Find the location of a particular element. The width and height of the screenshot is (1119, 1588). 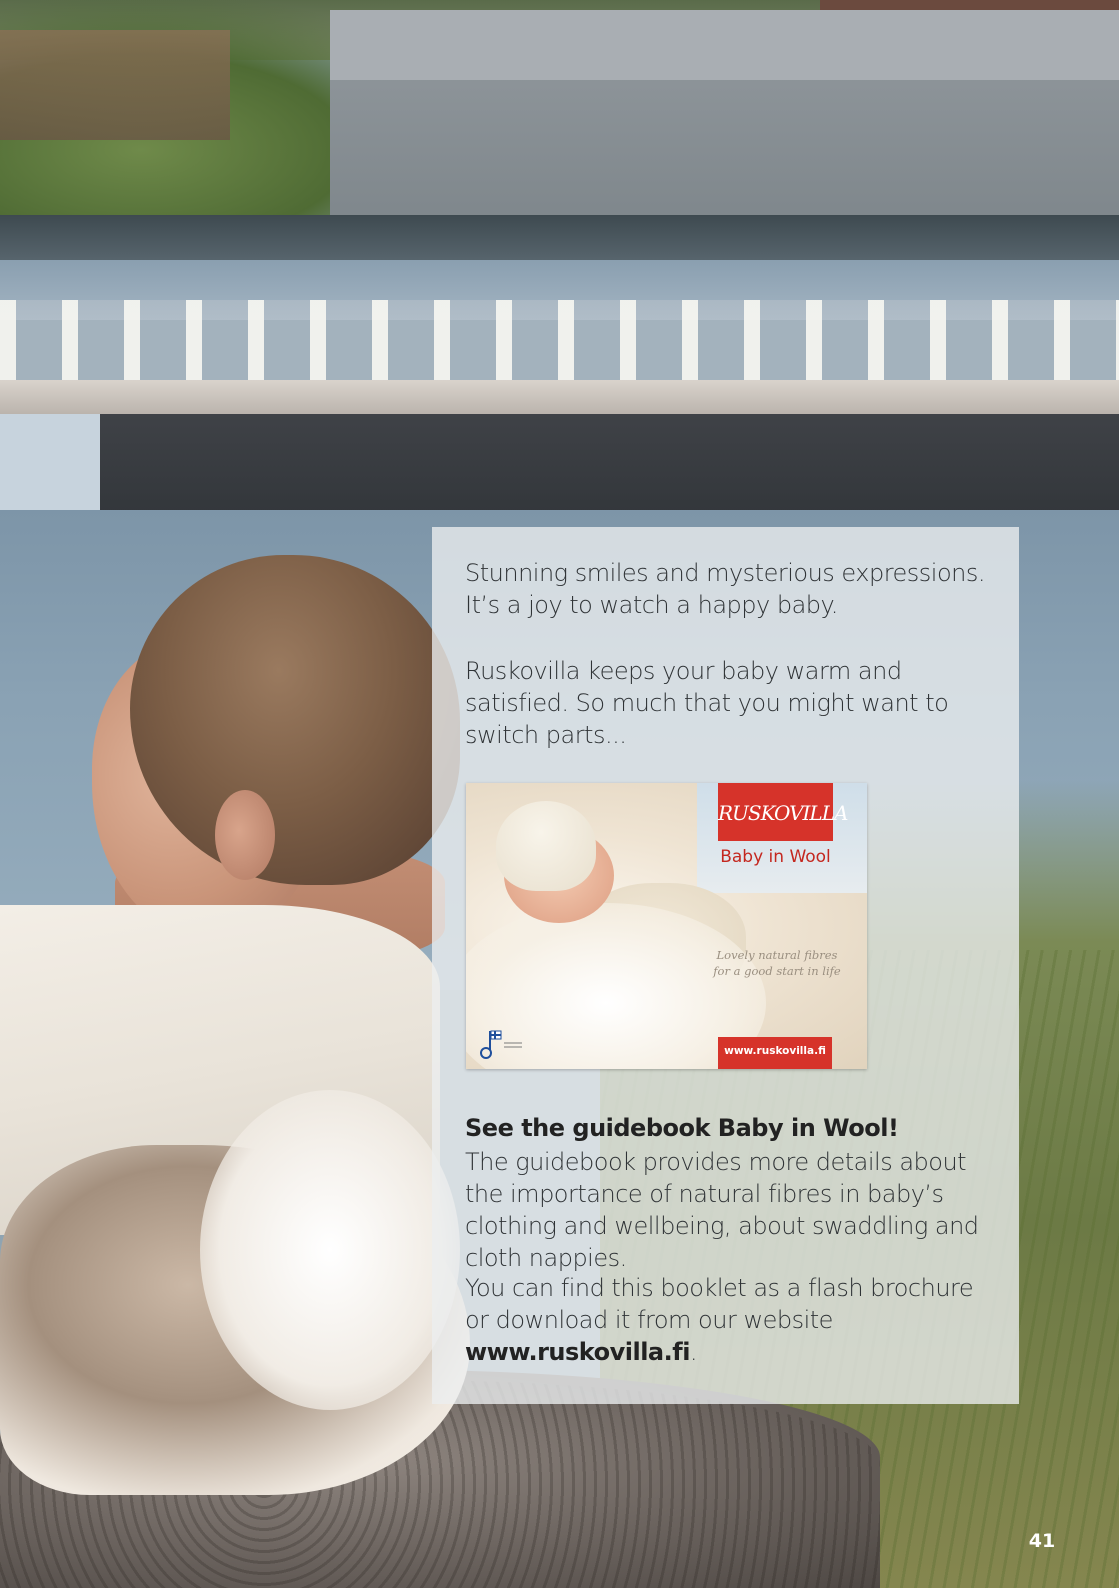

sheepskin-fur-highlight is located at coordinates (330, 1250).